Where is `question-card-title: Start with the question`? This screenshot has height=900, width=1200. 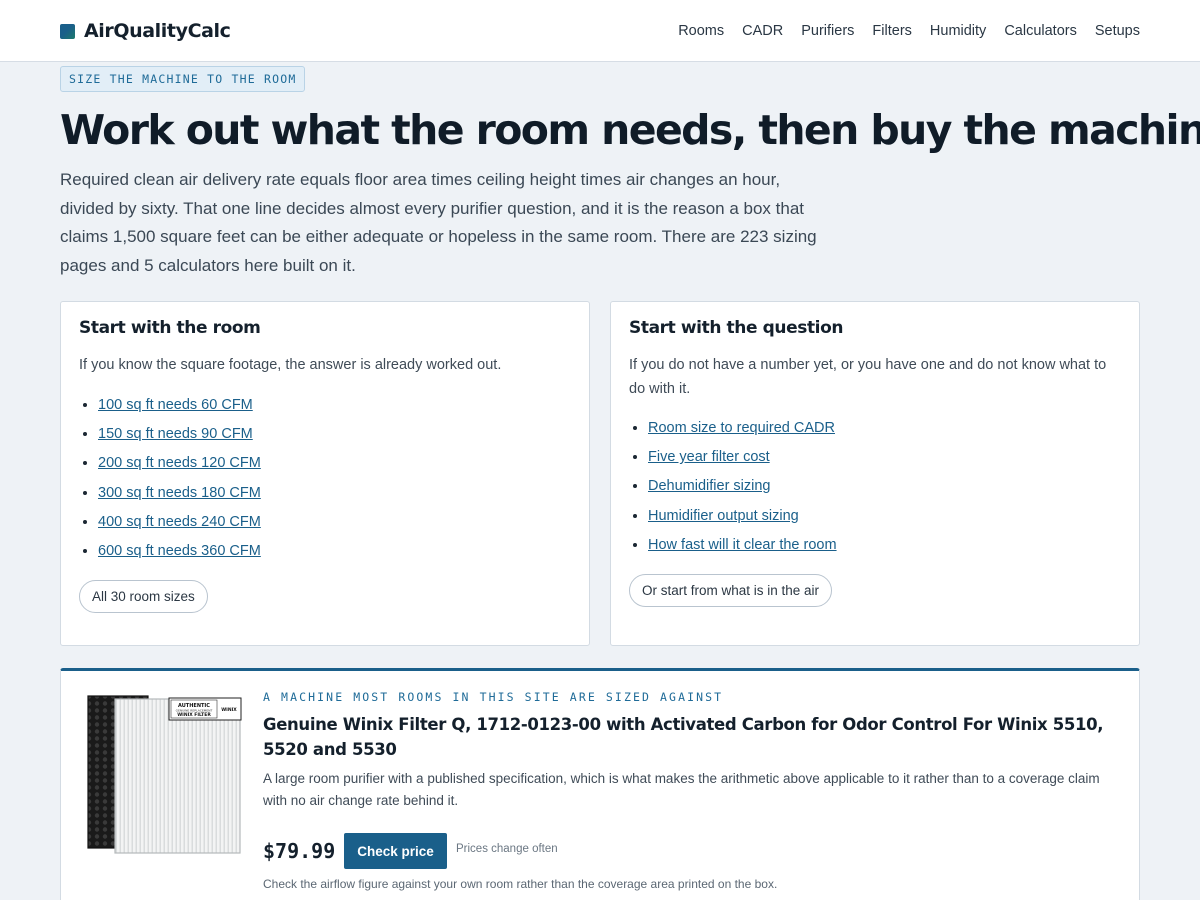
question-card-title: Start with the question is located at coordinates (736, 328).